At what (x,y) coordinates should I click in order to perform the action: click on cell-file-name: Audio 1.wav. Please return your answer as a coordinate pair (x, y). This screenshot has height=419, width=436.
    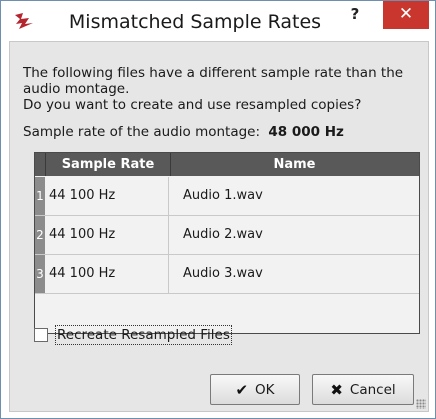
    Looking at the image, I should click on (223, 195).